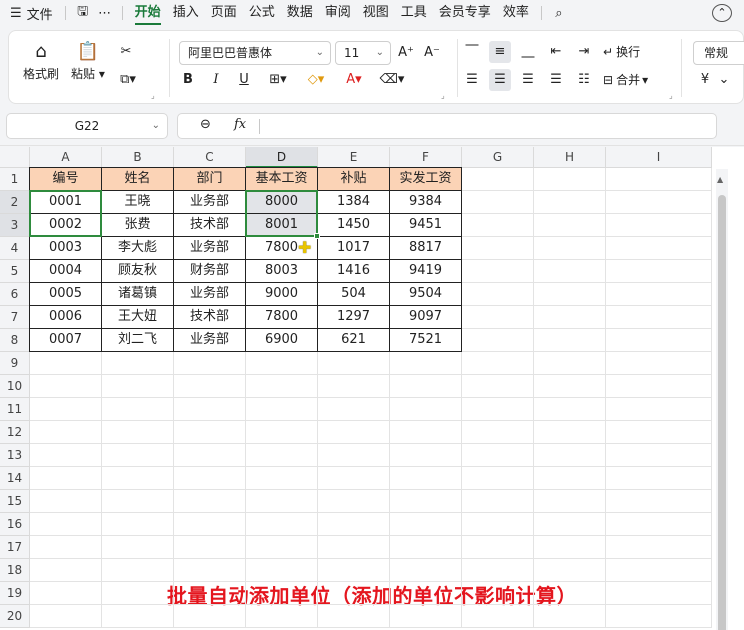  I want to click on align-right-icon: ☰, so click(528, 80).